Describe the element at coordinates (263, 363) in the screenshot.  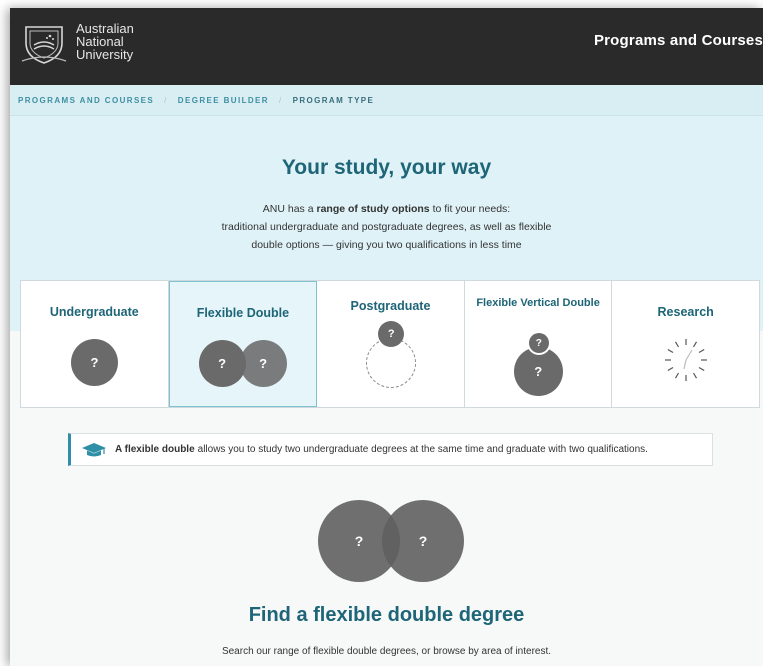
I see `double-circle-right-icon: ?` at that location.